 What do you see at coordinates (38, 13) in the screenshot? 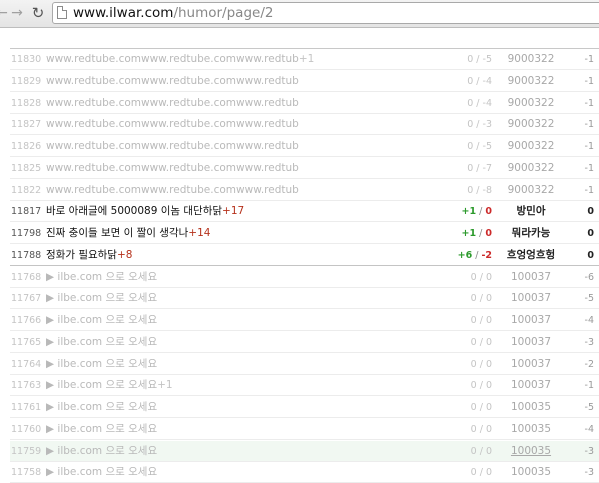
I see `reload-icon: ↻` at bounding box center [38, 13].